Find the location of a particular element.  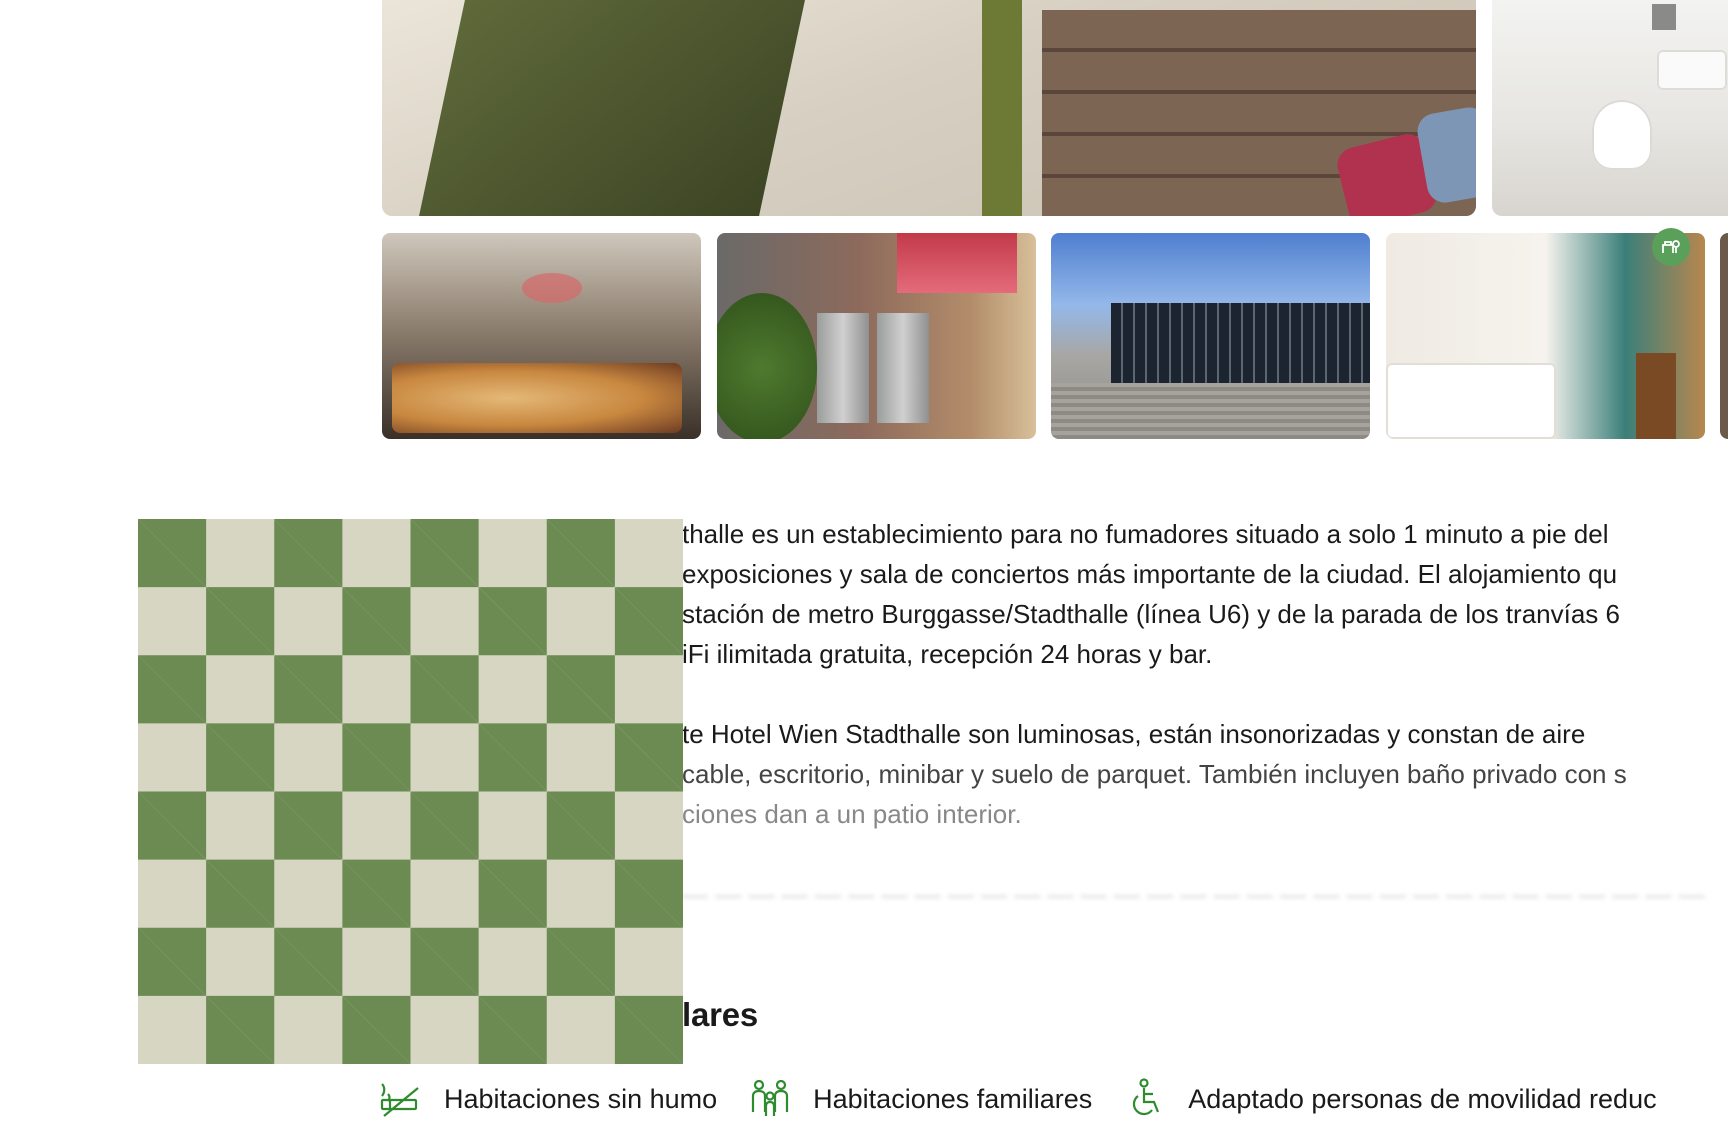

facility-item: Habitaciones sin humo is located at coordinates (548, 1099).